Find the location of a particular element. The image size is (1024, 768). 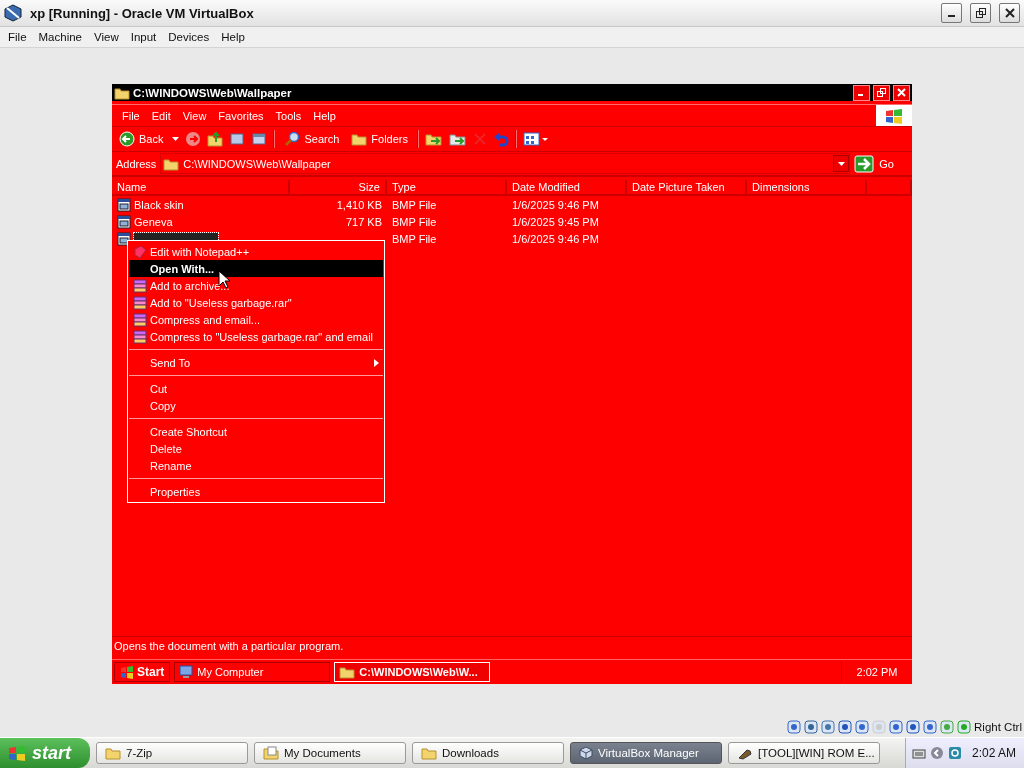

documents-icon is located at coordinates (271, 753).